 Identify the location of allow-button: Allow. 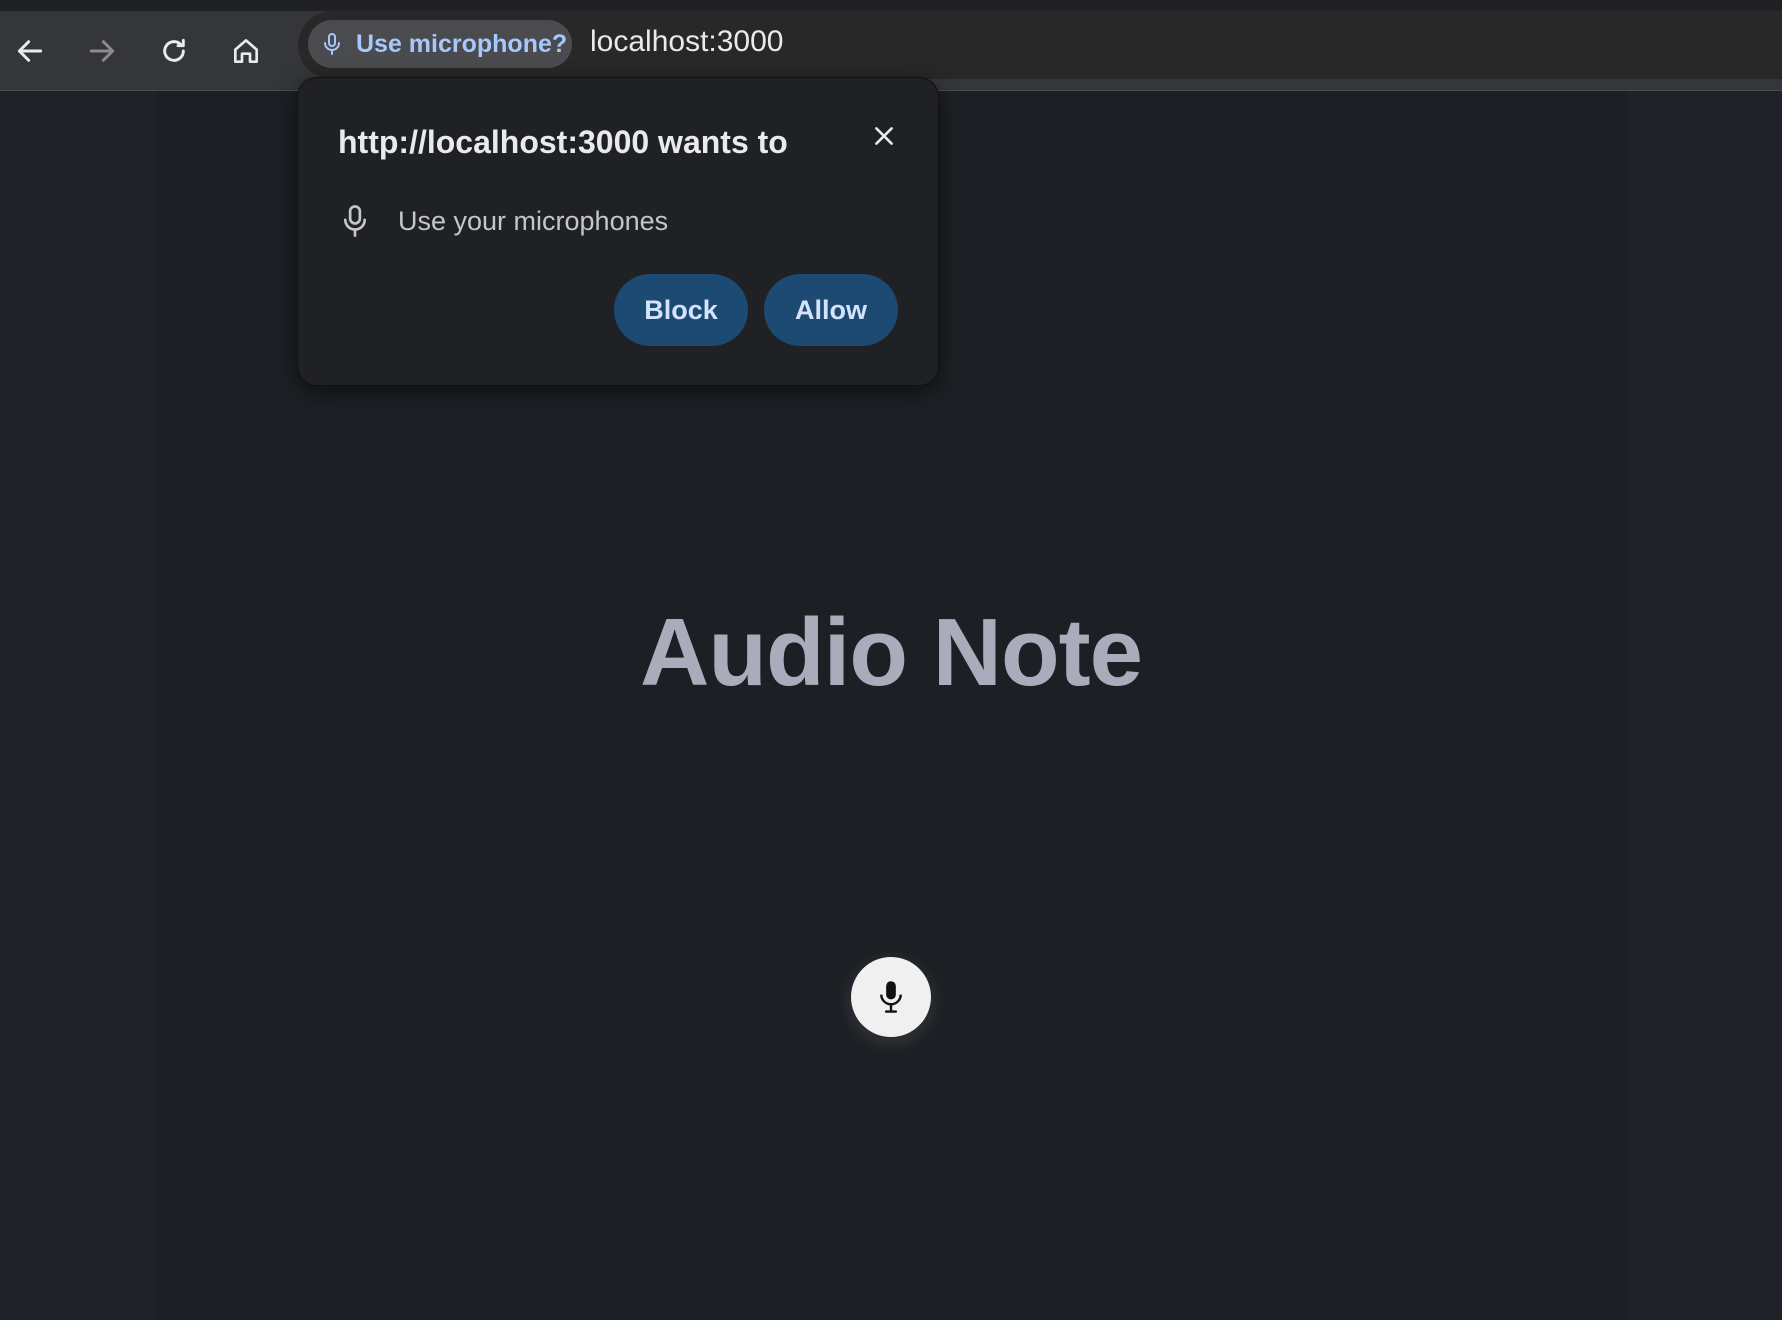
(831, 310).